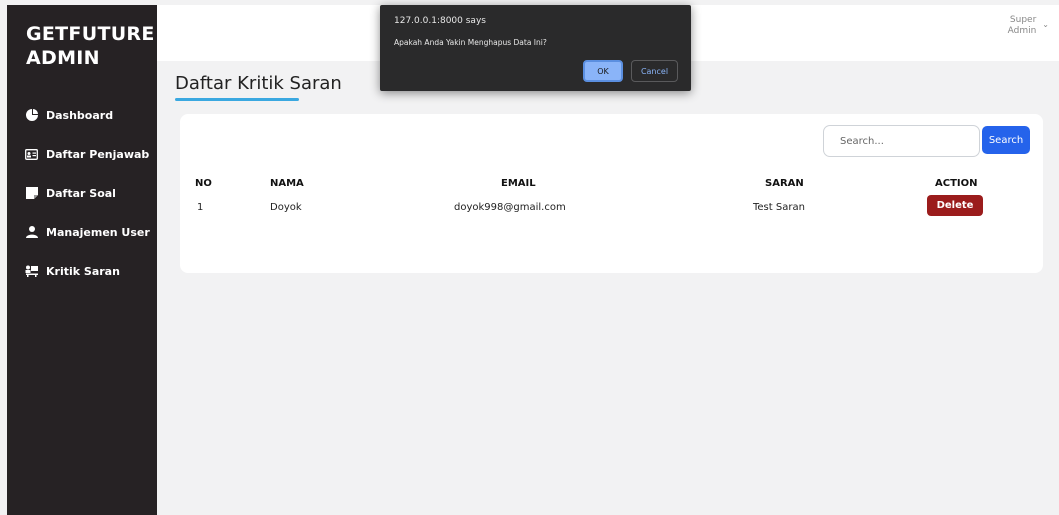 The width and height of the screenshot is (1059, 515). I want to click on cell-no: 1, so click(200, 207).